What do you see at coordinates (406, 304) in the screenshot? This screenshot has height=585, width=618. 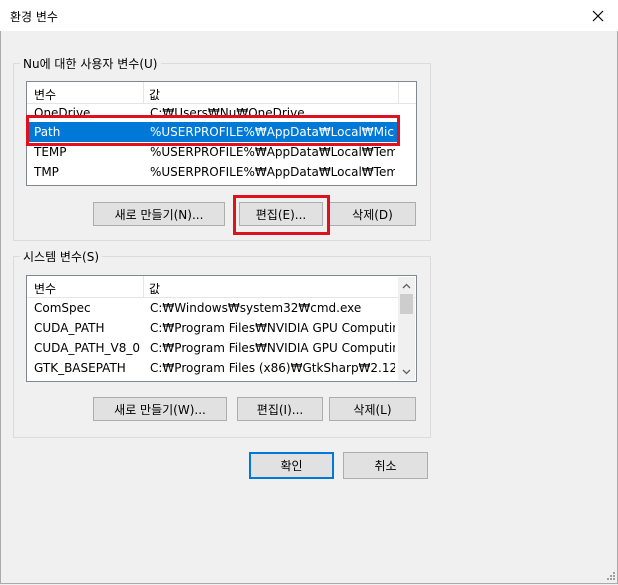 I see `scroll-thumb` at bounding box center [406, 304].